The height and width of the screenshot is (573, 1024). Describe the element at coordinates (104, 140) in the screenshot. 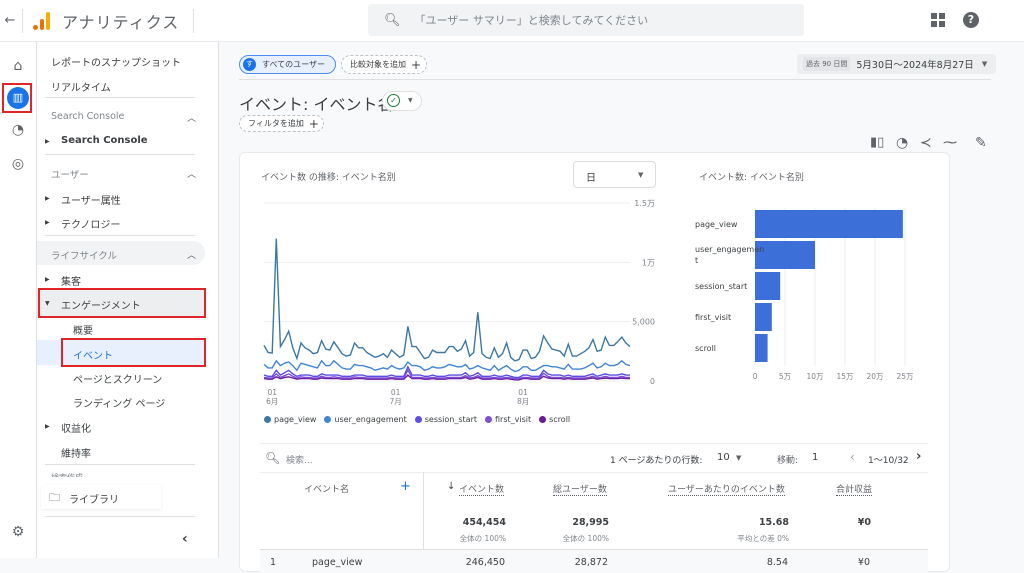

I see `nav-item-search-console: Search Console` at that location.